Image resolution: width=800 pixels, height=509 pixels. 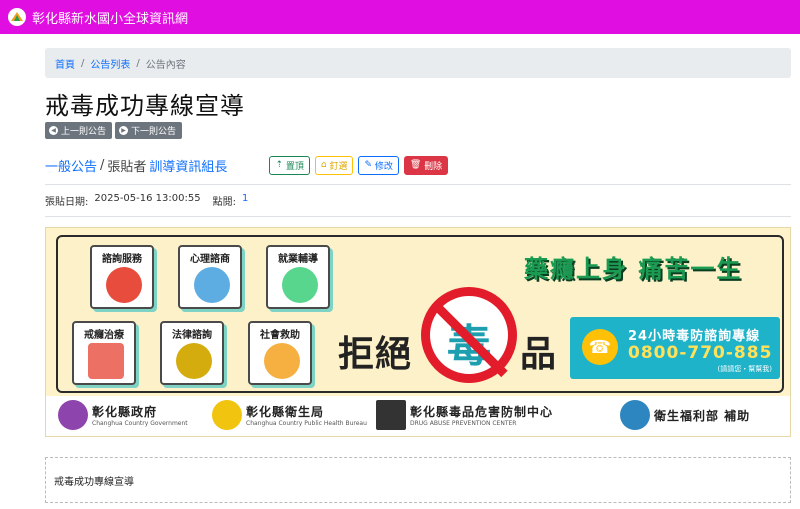 I want to click on logo-sub: DRUG ABUSE PREVENTION CENTER, so click(x=463, y=423).